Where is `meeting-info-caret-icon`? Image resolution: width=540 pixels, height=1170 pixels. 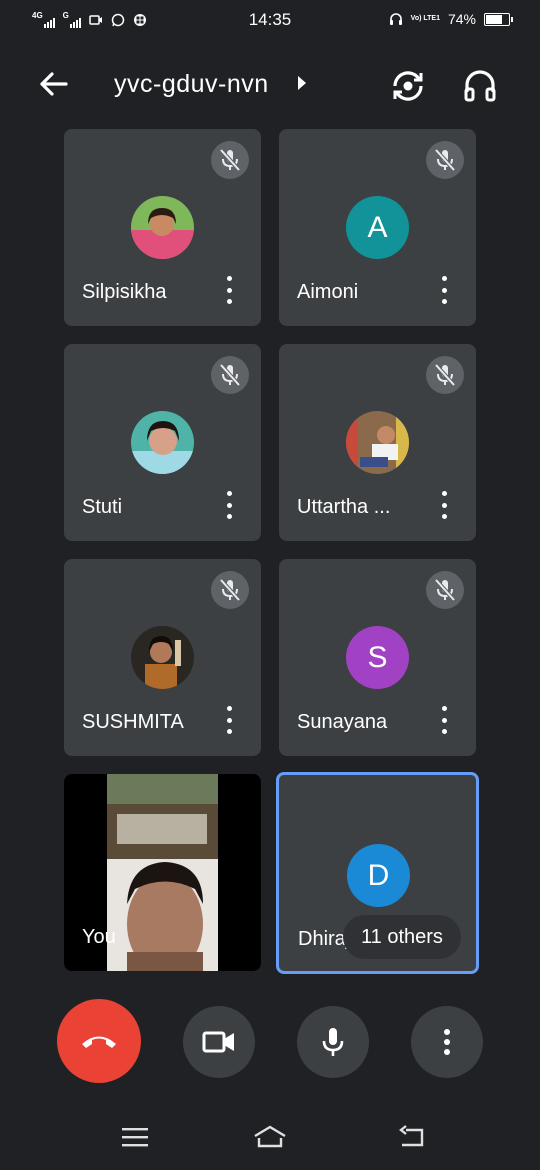
meeting-info-caret-icon is located at coordinates (302, 83).